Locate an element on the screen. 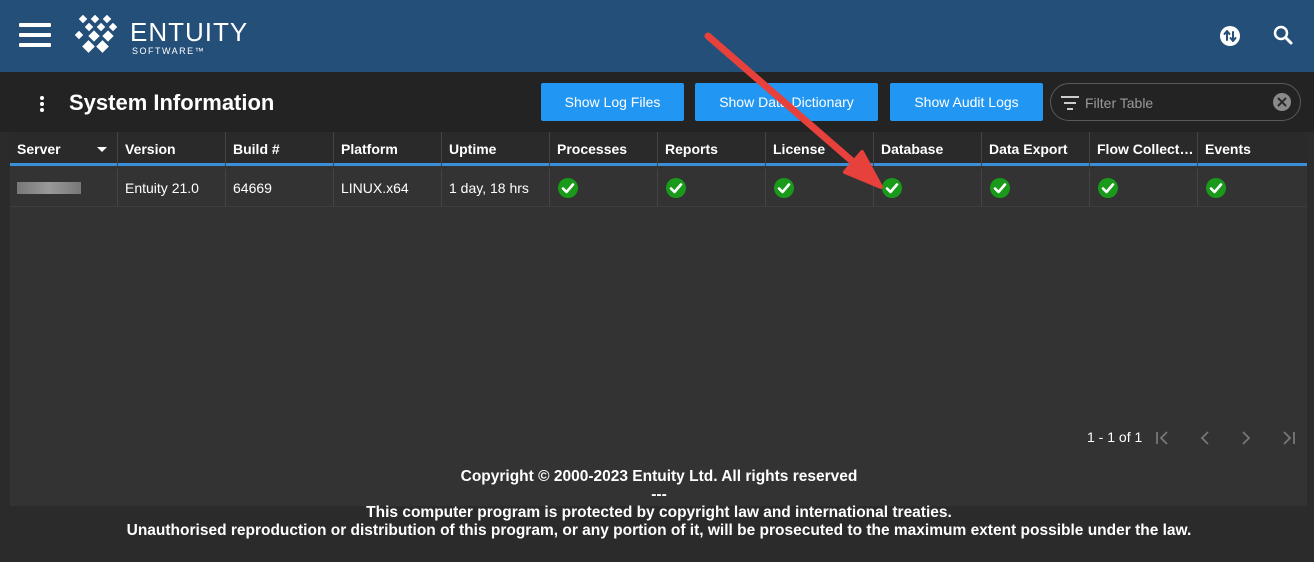  cell-database is located at coordinates (928, 188).